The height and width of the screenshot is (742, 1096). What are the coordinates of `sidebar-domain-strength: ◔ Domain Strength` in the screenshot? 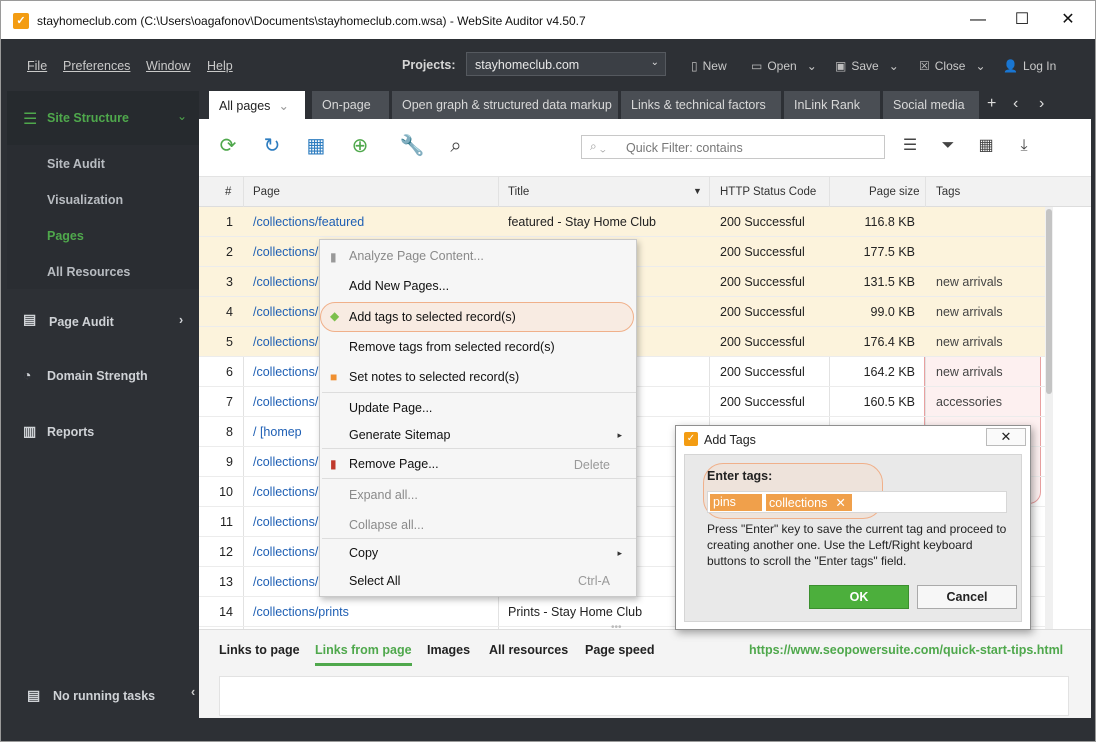 It's located at (103, 375).